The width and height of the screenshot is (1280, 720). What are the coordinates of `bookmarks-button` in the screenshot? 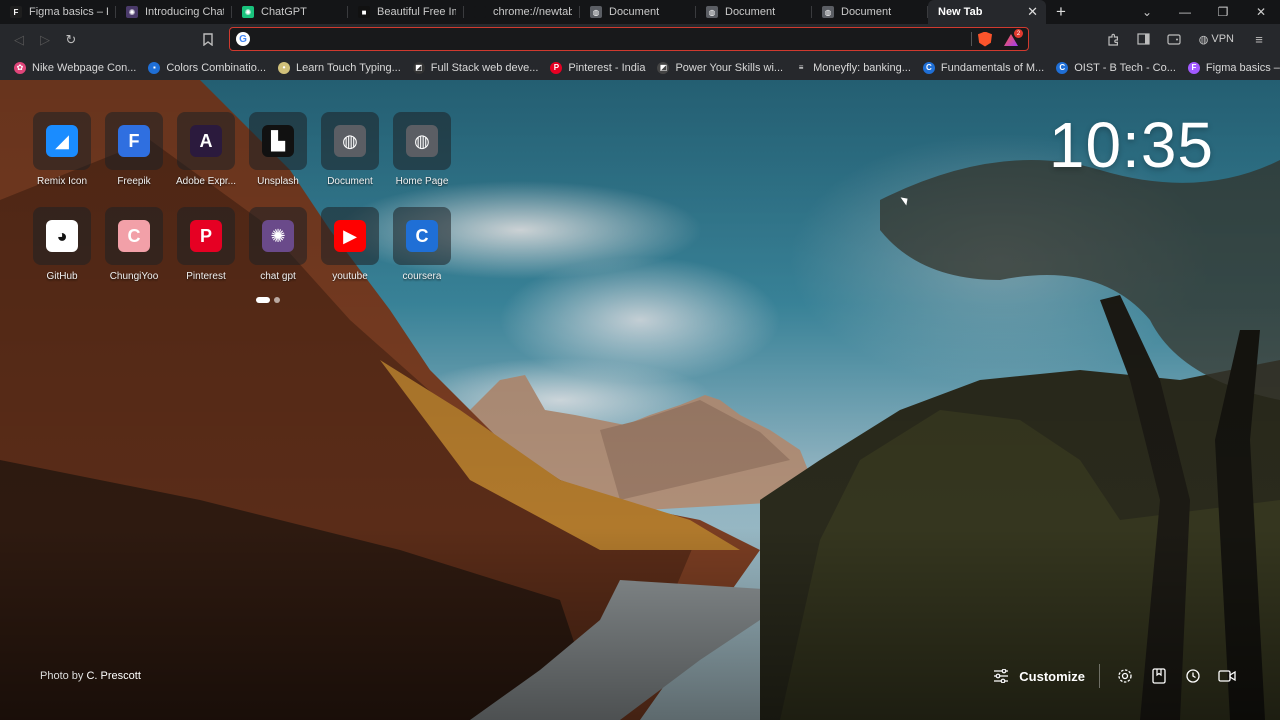 It's located at (1159, 676).